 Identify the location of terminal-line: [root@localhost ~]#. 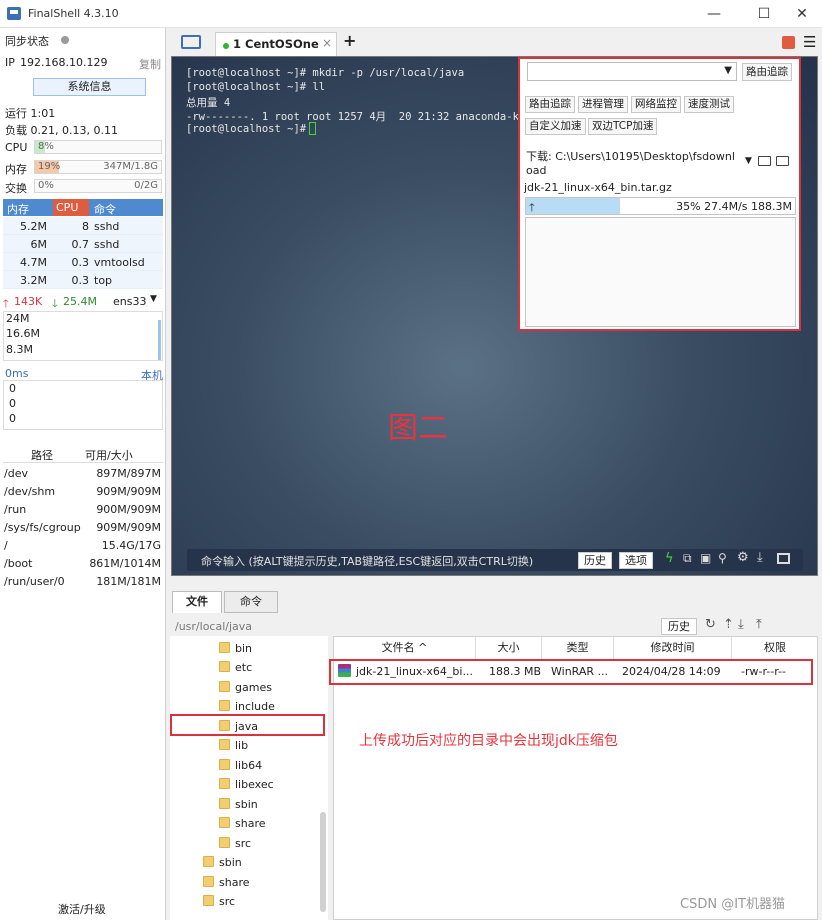
(249, 129).